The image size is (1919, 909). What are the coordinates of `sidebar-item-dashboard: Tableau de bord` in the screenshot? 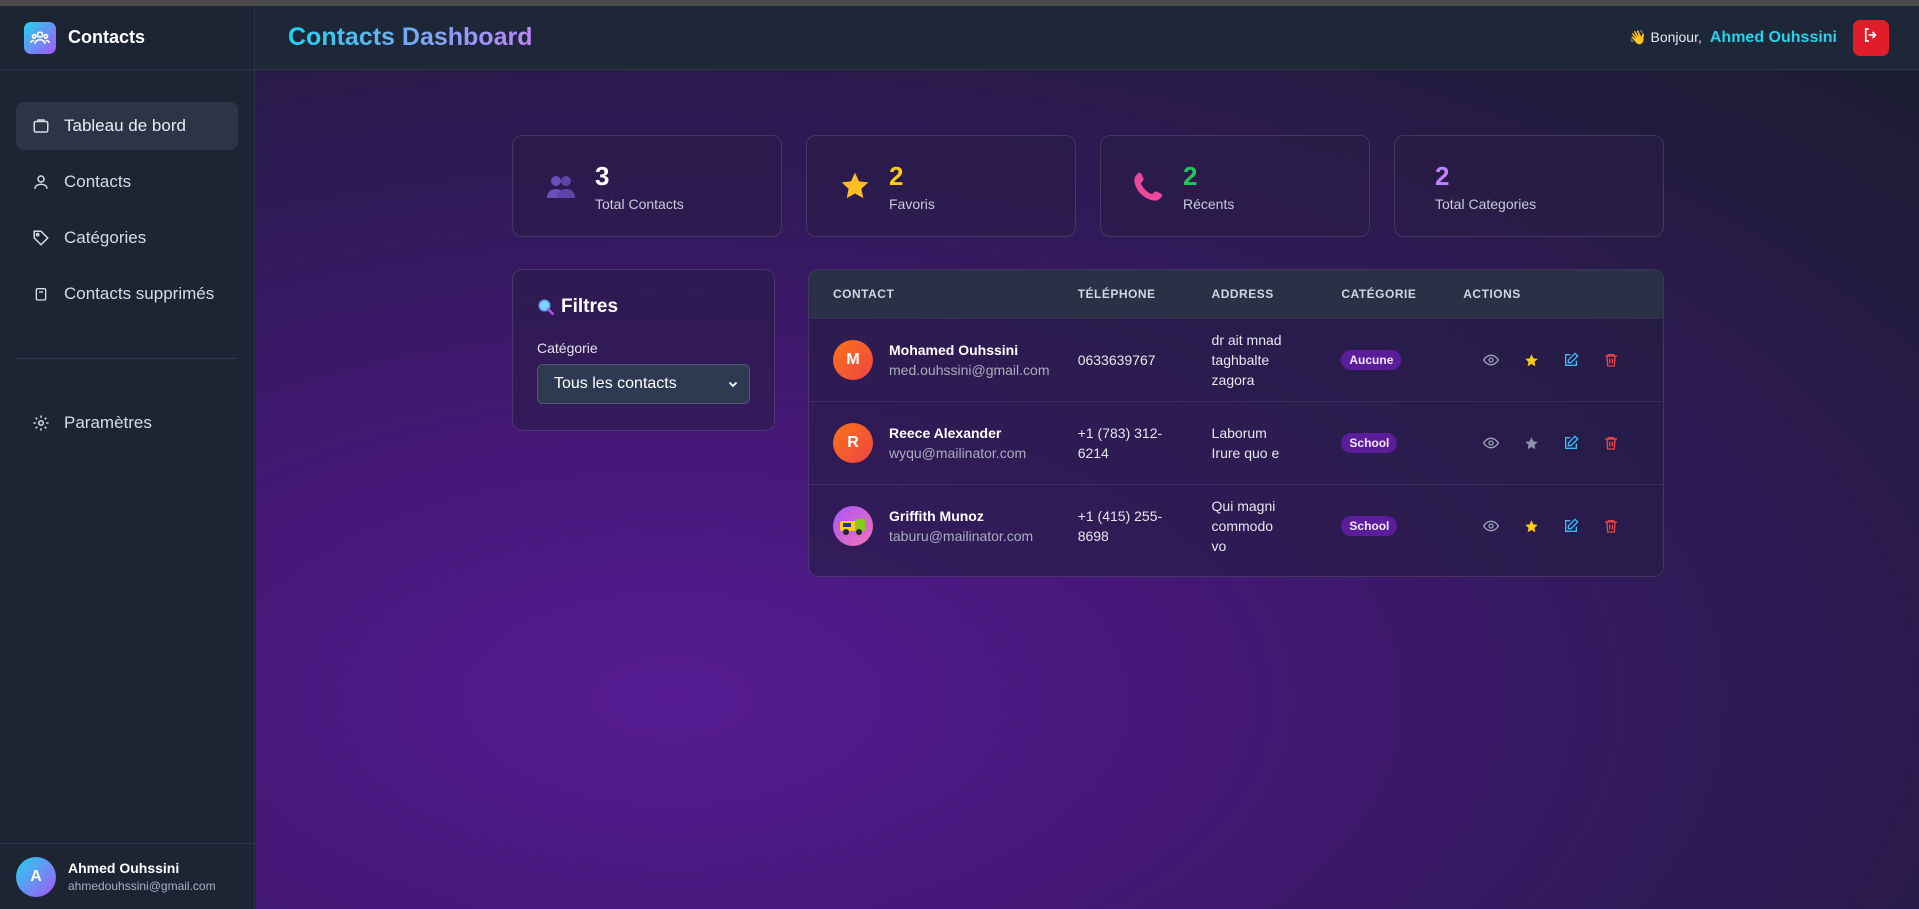 It's located at (127, 126).